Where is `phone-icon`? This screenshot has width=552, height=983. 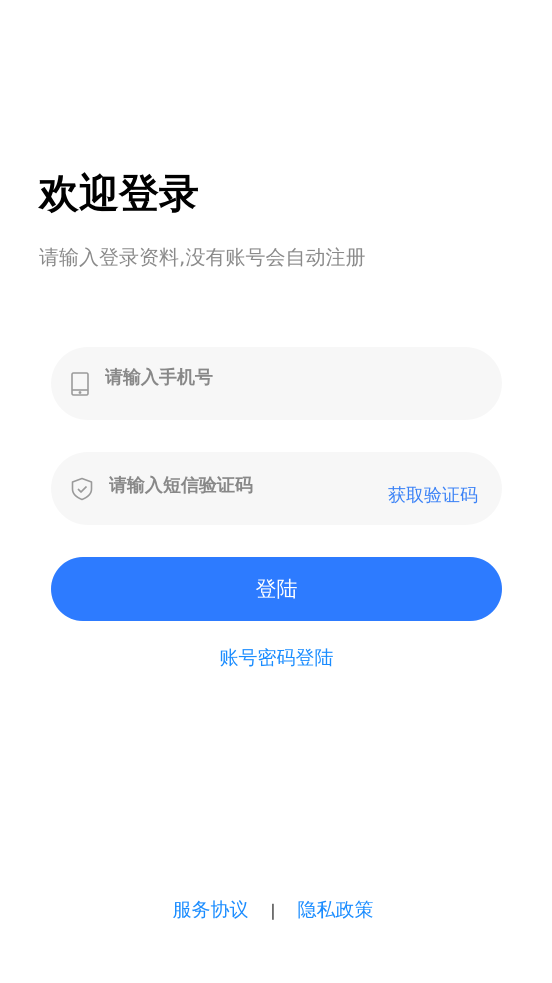
phone-icon is located at coordinates (80, 384).